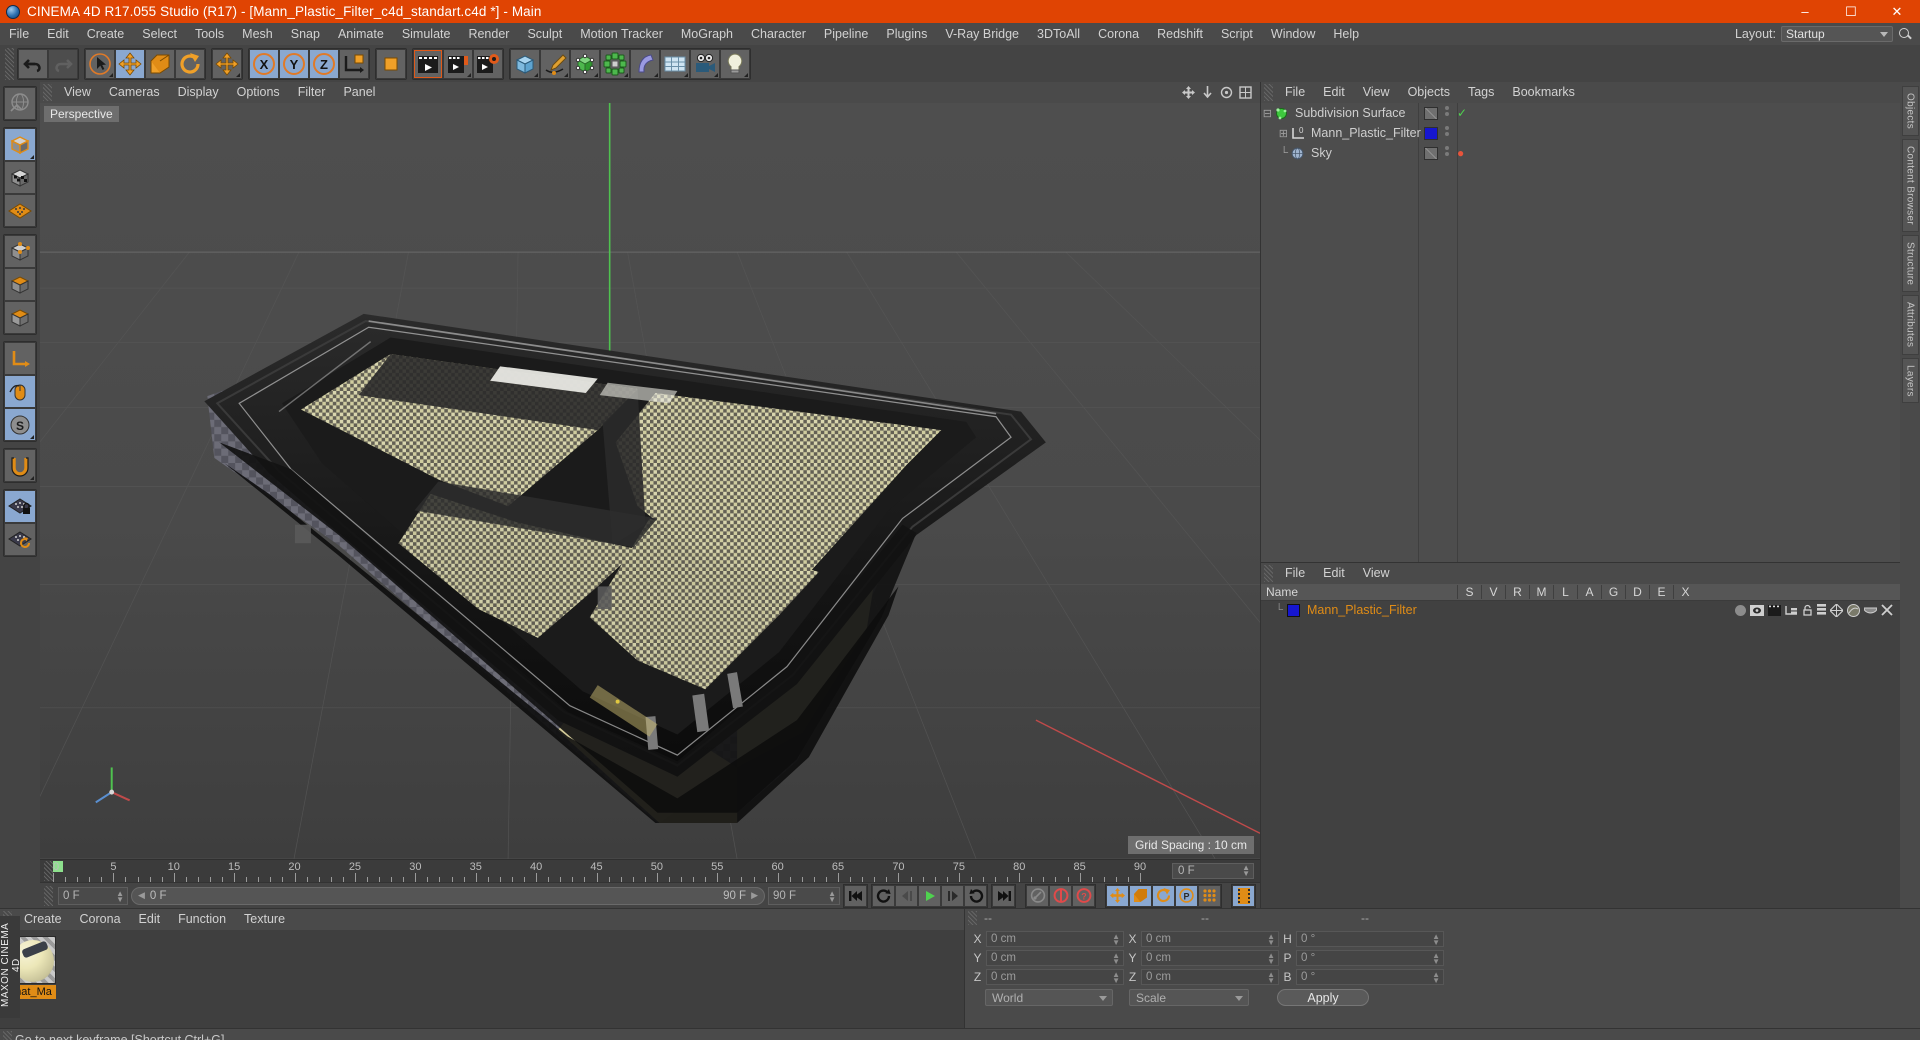  I want to click on menu-simulate: Simulate, so click(426, 34).